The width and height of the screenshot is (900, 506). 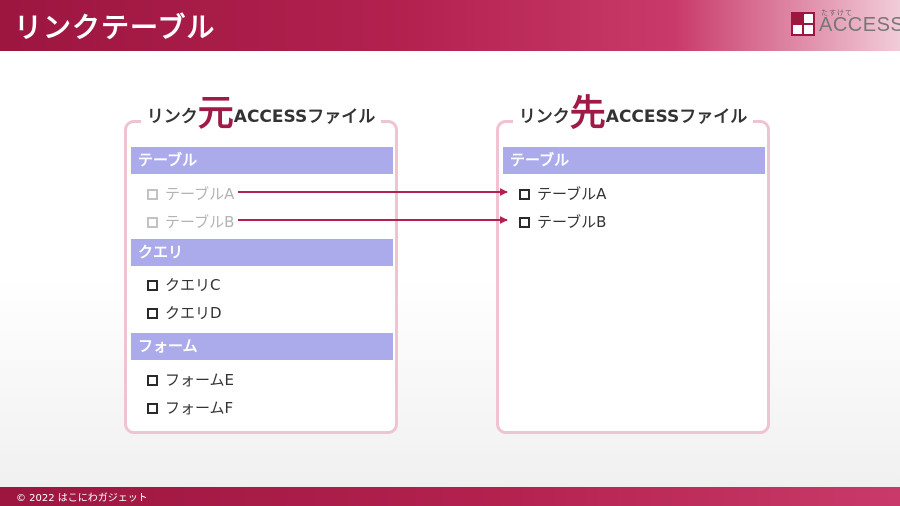 I want to click on item-label: フォームF, so click(x=199, y=408).